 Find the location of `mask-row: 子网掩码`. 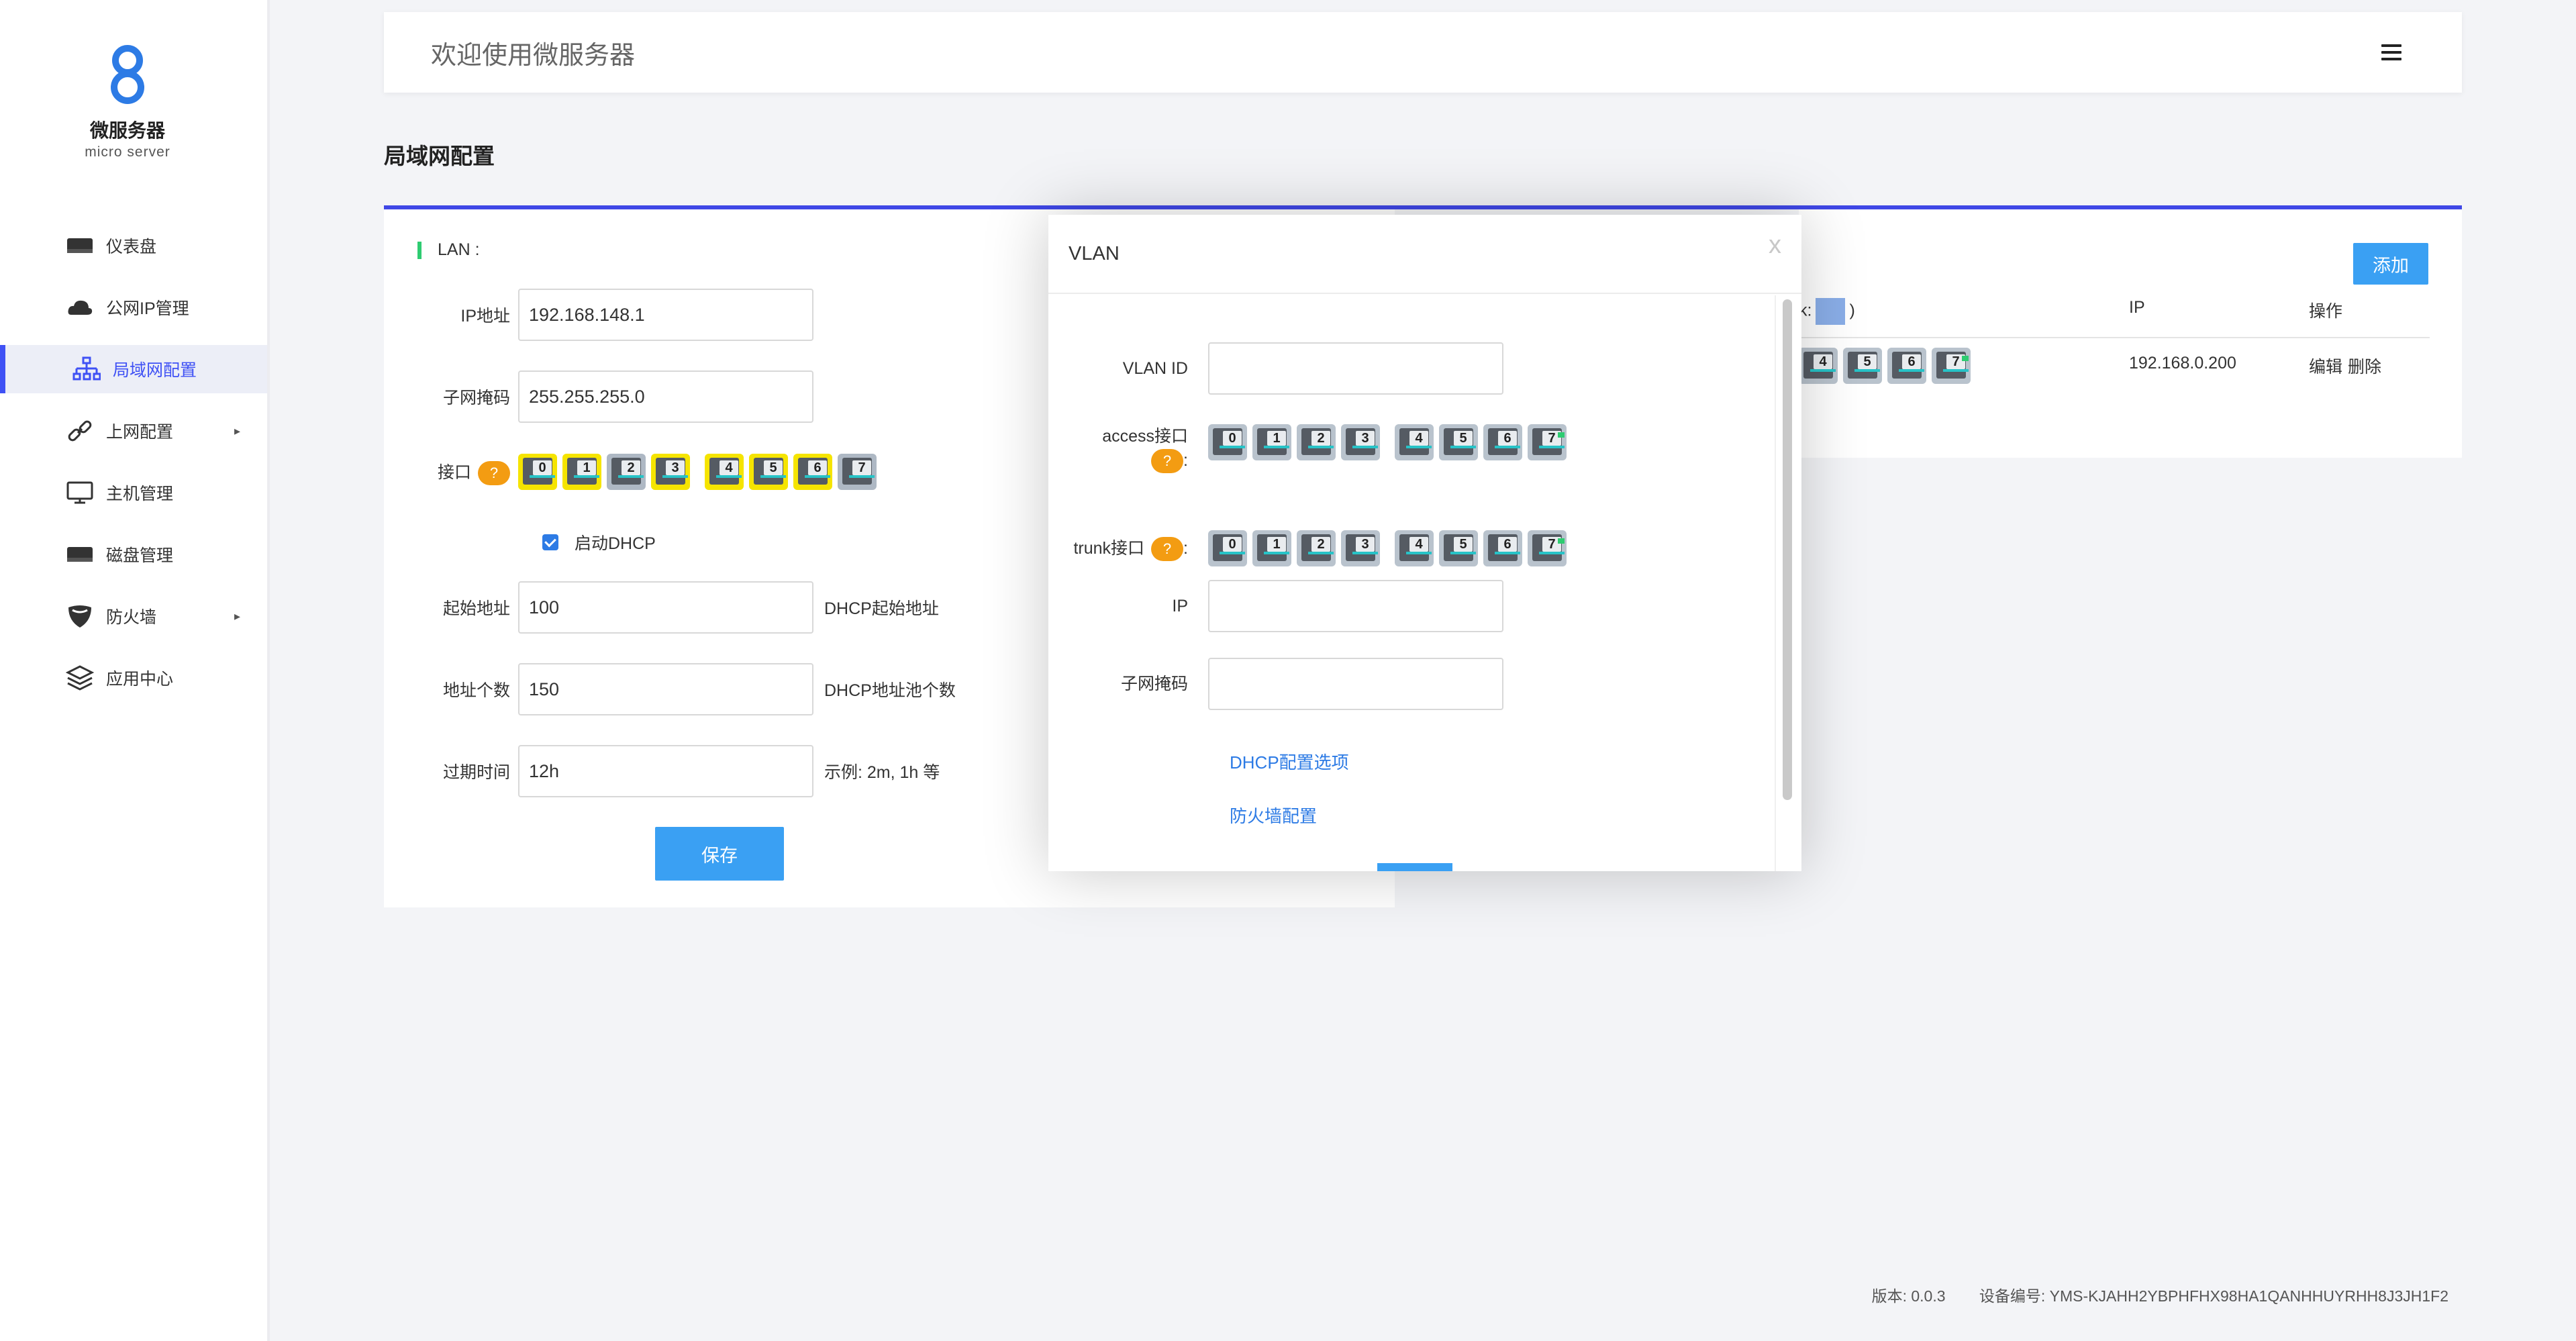

mask-row: 子网掩码 is located at coordinates (598, 397).